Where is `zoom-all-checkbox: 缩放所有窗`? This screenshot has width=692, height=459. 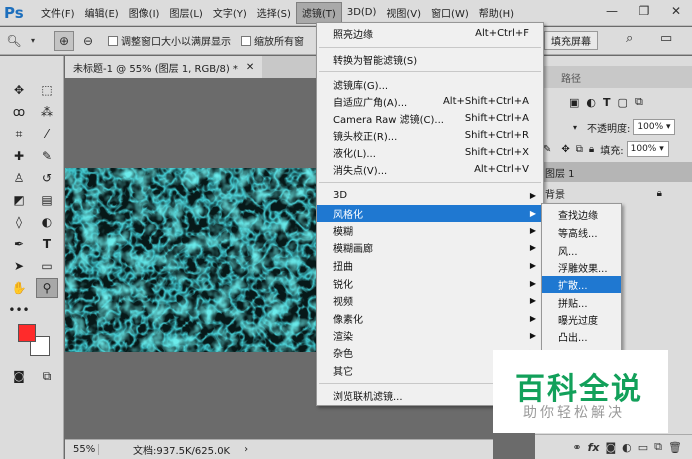
zoom-all-checkbox: 缩放所有窗 is located at coordinates (272, 40).